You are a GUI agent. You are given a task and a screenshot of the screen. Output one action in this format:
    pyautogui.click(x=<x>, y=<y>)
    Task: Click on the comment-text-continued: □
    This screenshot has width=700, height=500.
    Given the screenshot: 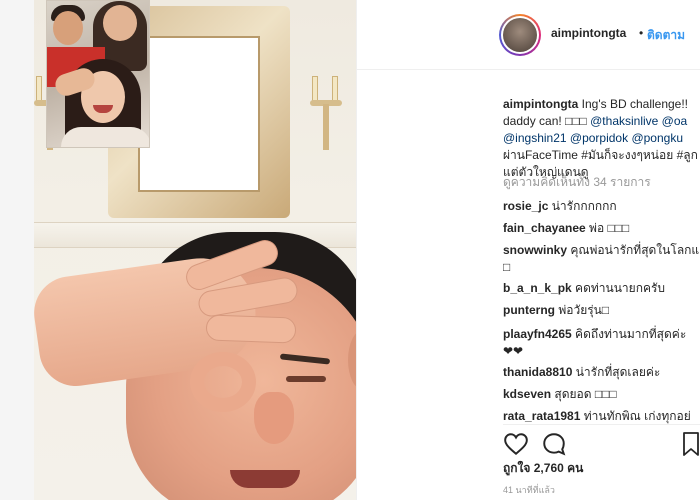 What is the action you would take?
    pyautogui.click(x=507, y=267)
    